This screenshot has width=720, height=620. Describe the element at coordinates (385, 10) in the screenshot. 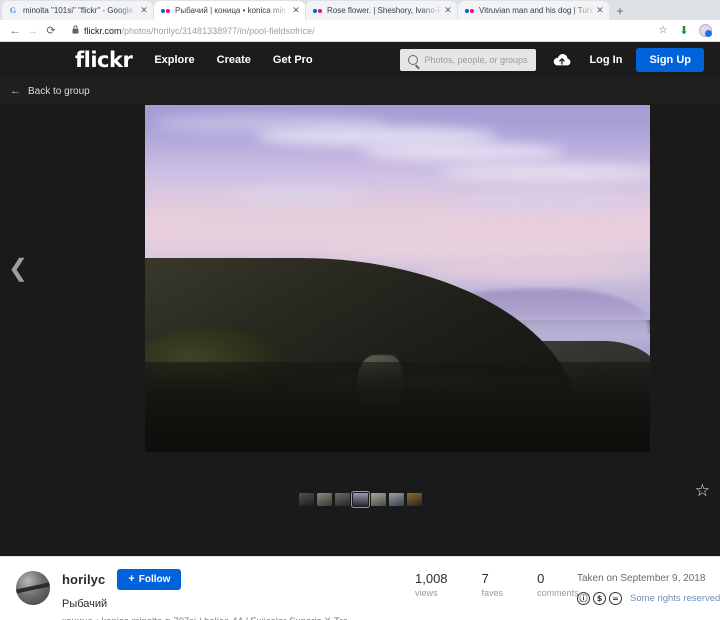

I see `browser-tab-3-title: Rose flower. | Sheshory, Ivano-Fr` at that location.